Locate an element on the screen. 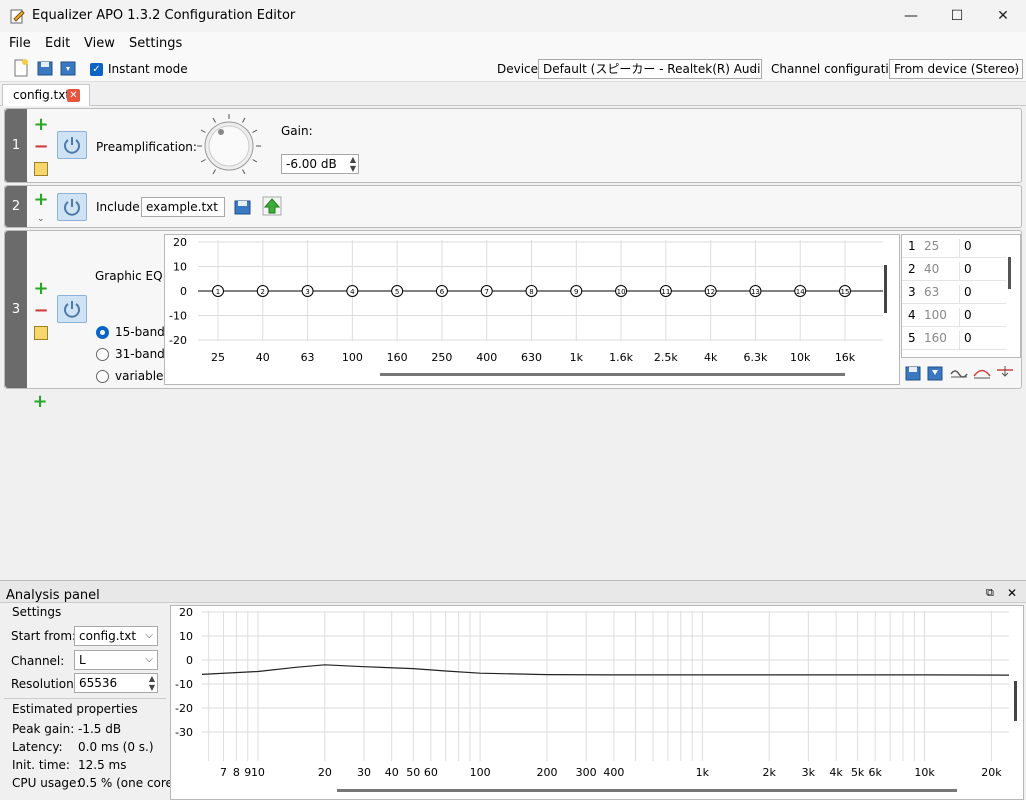  eq-band-node: 12 is located at coordinates (710, 291).